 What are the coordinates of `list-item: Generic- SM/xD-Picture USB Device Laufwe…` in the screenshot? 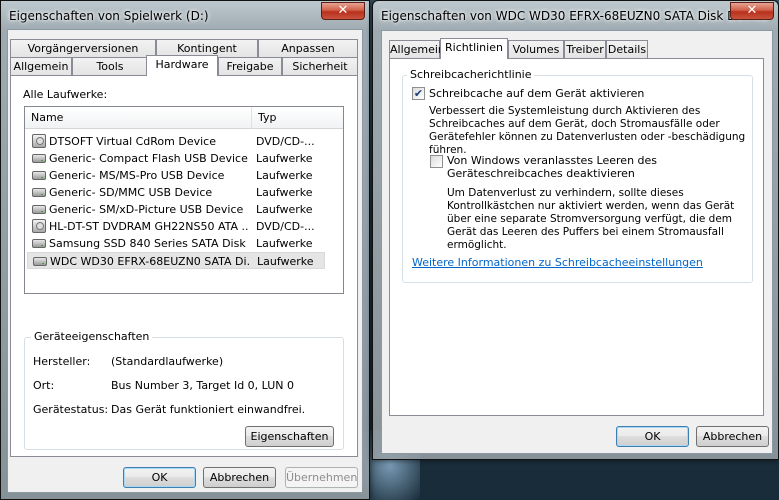 It's located at (176, 209).